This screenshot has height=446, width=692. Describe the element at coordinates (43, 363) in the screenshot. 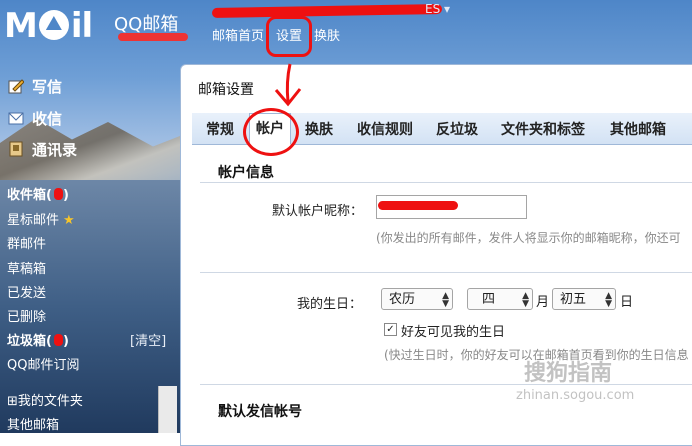

I see `folder-subscriptions: QQ邮件订阅` at that location.